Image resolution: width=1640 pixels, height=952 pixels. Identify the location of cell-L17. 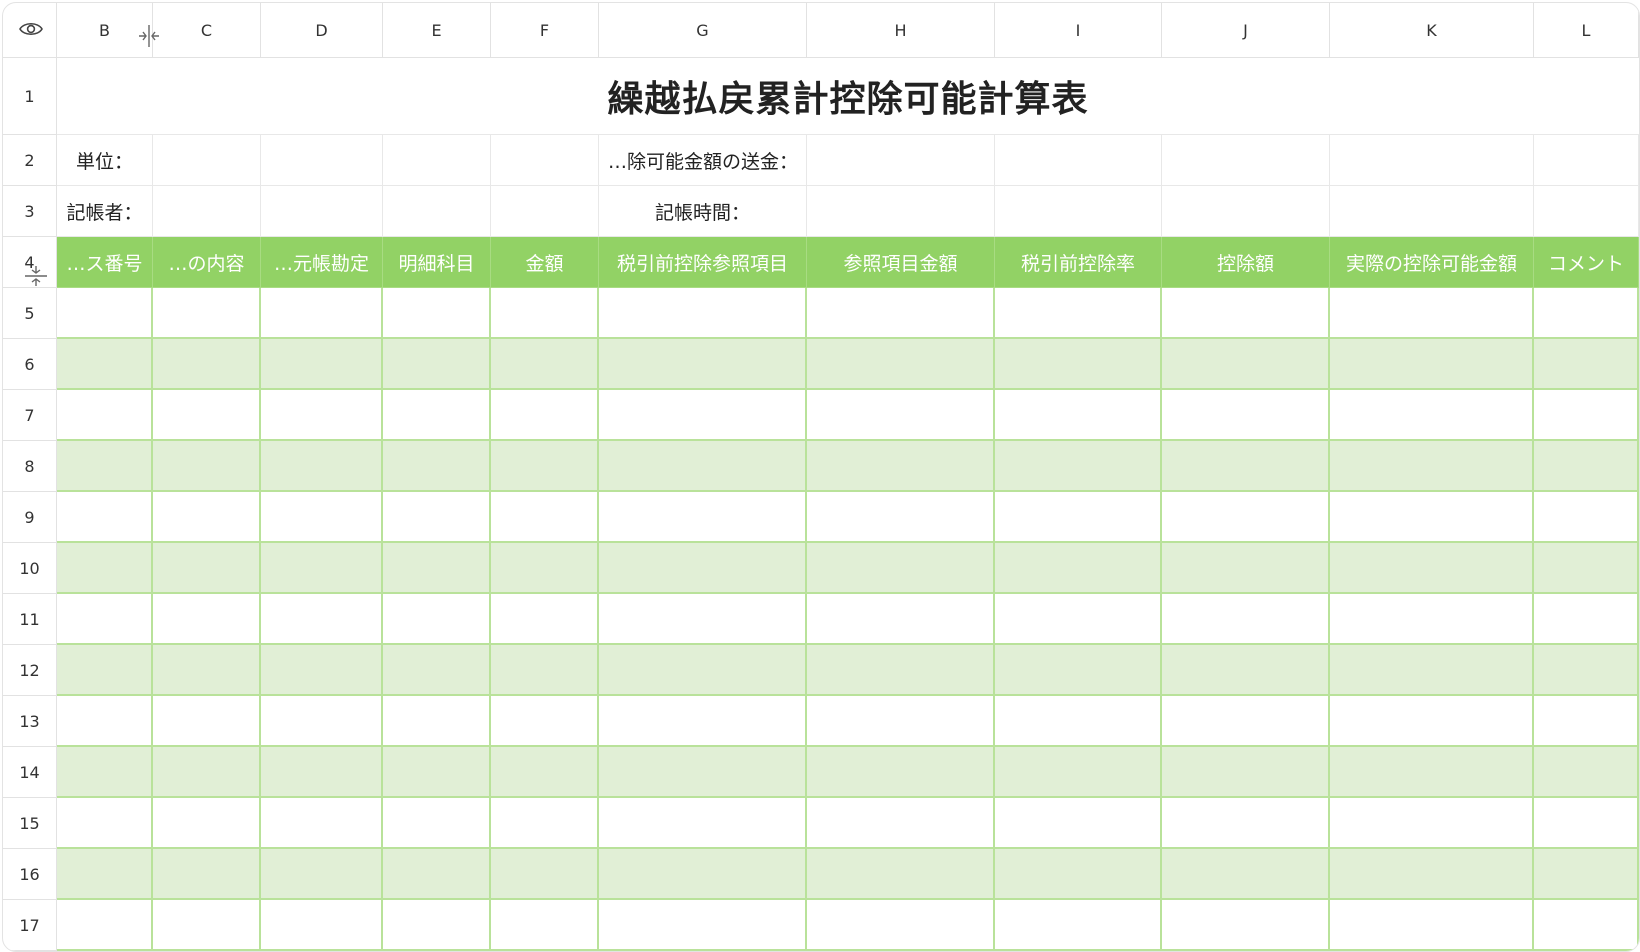
(1586, 925).